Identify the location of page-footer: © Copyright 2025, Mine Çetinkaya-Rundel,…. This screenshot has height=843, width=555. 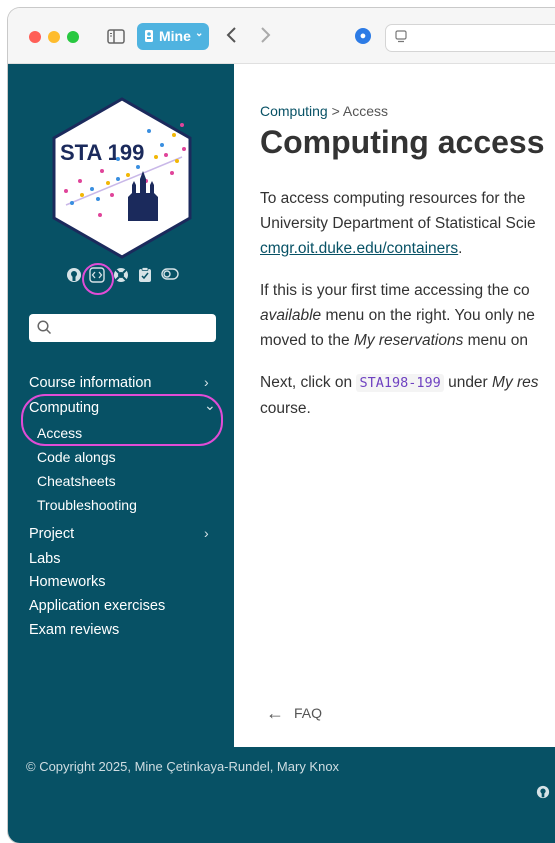
(281, 795).